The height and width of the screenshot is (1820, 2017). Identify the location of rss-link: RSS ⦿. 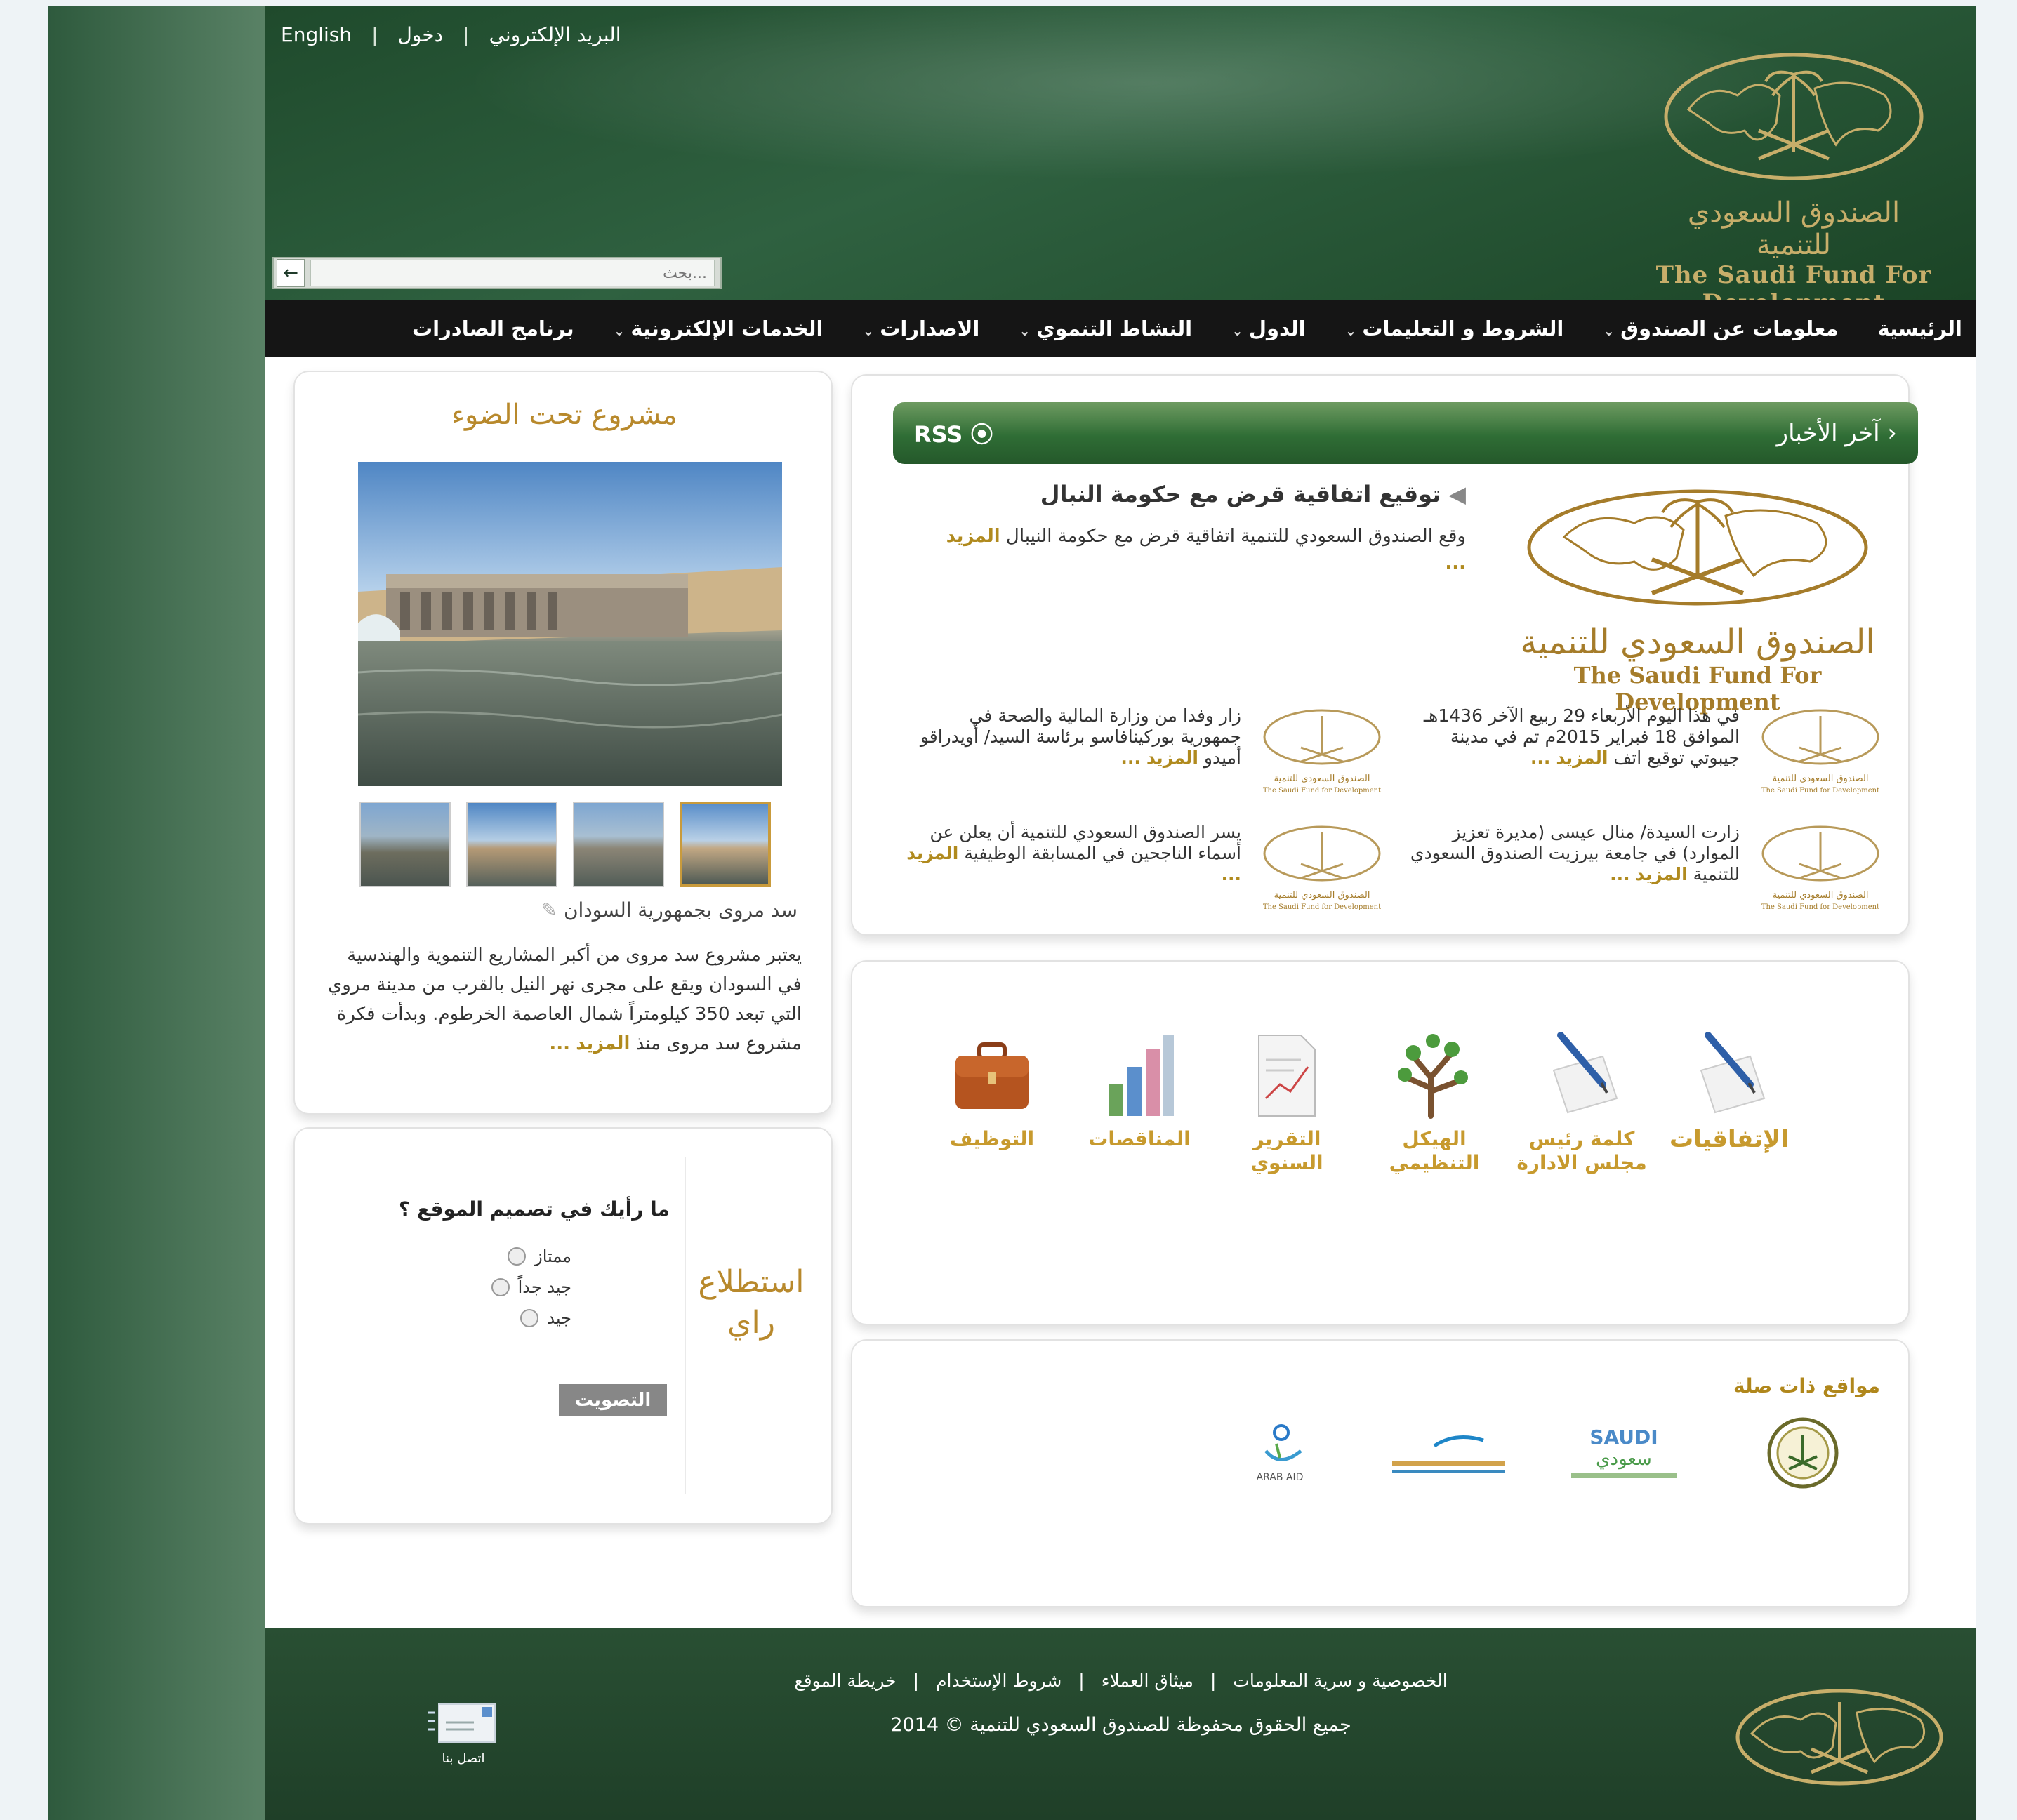
(953, 433).